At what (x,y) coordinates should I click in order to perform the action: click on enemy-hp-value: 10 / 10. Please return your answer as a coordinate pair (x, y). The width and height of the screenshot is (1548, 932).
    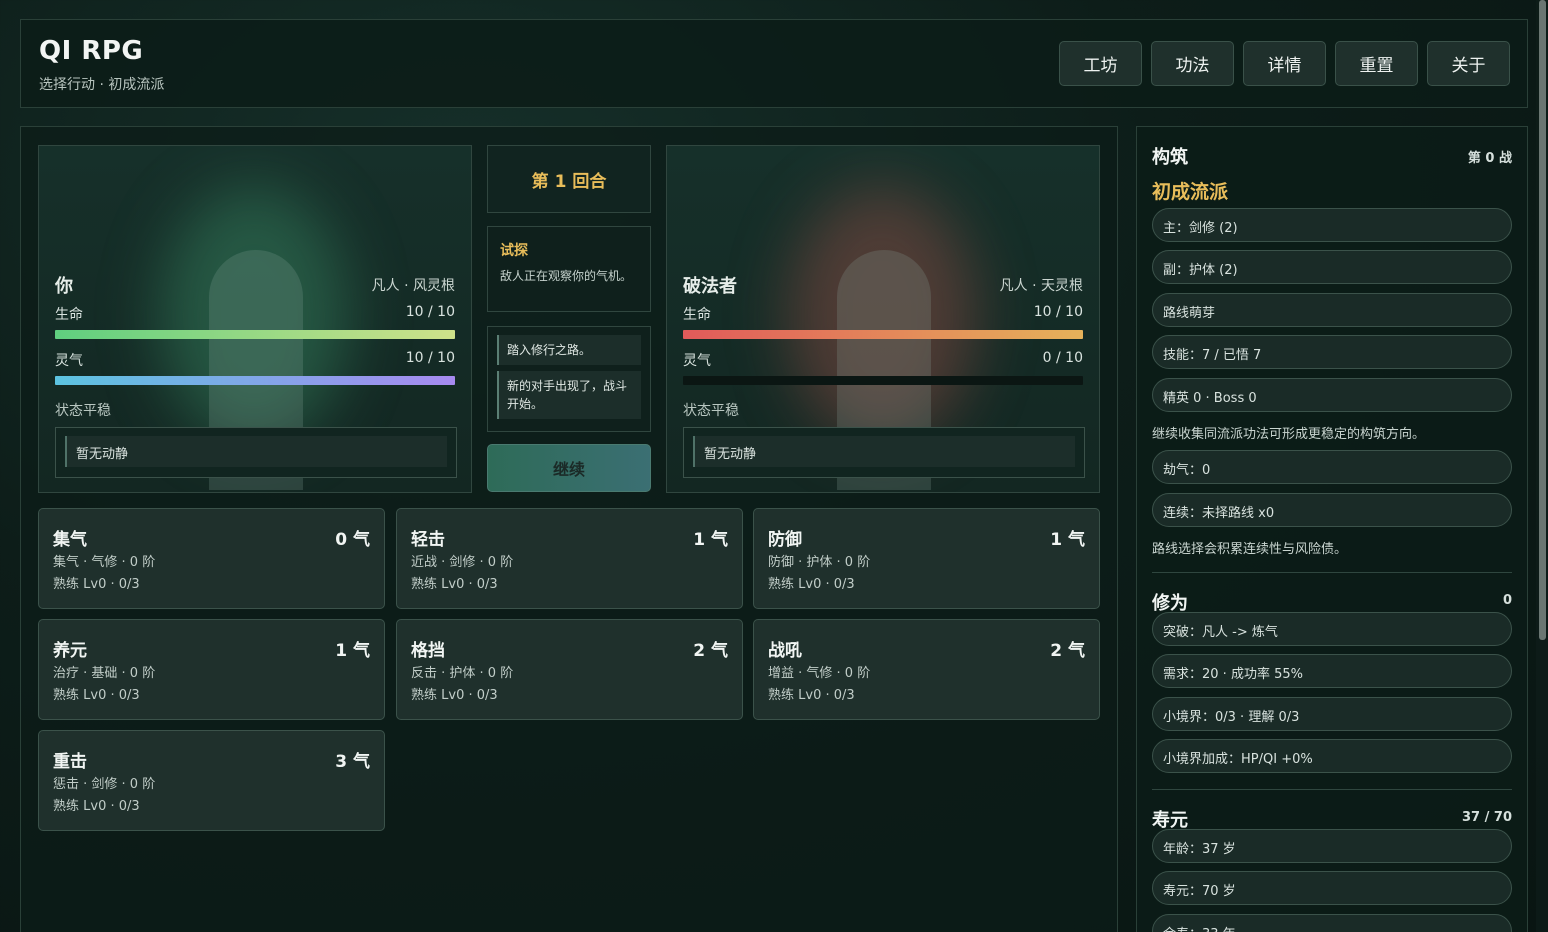
    Looking at the image, I should click on (1058, 312).